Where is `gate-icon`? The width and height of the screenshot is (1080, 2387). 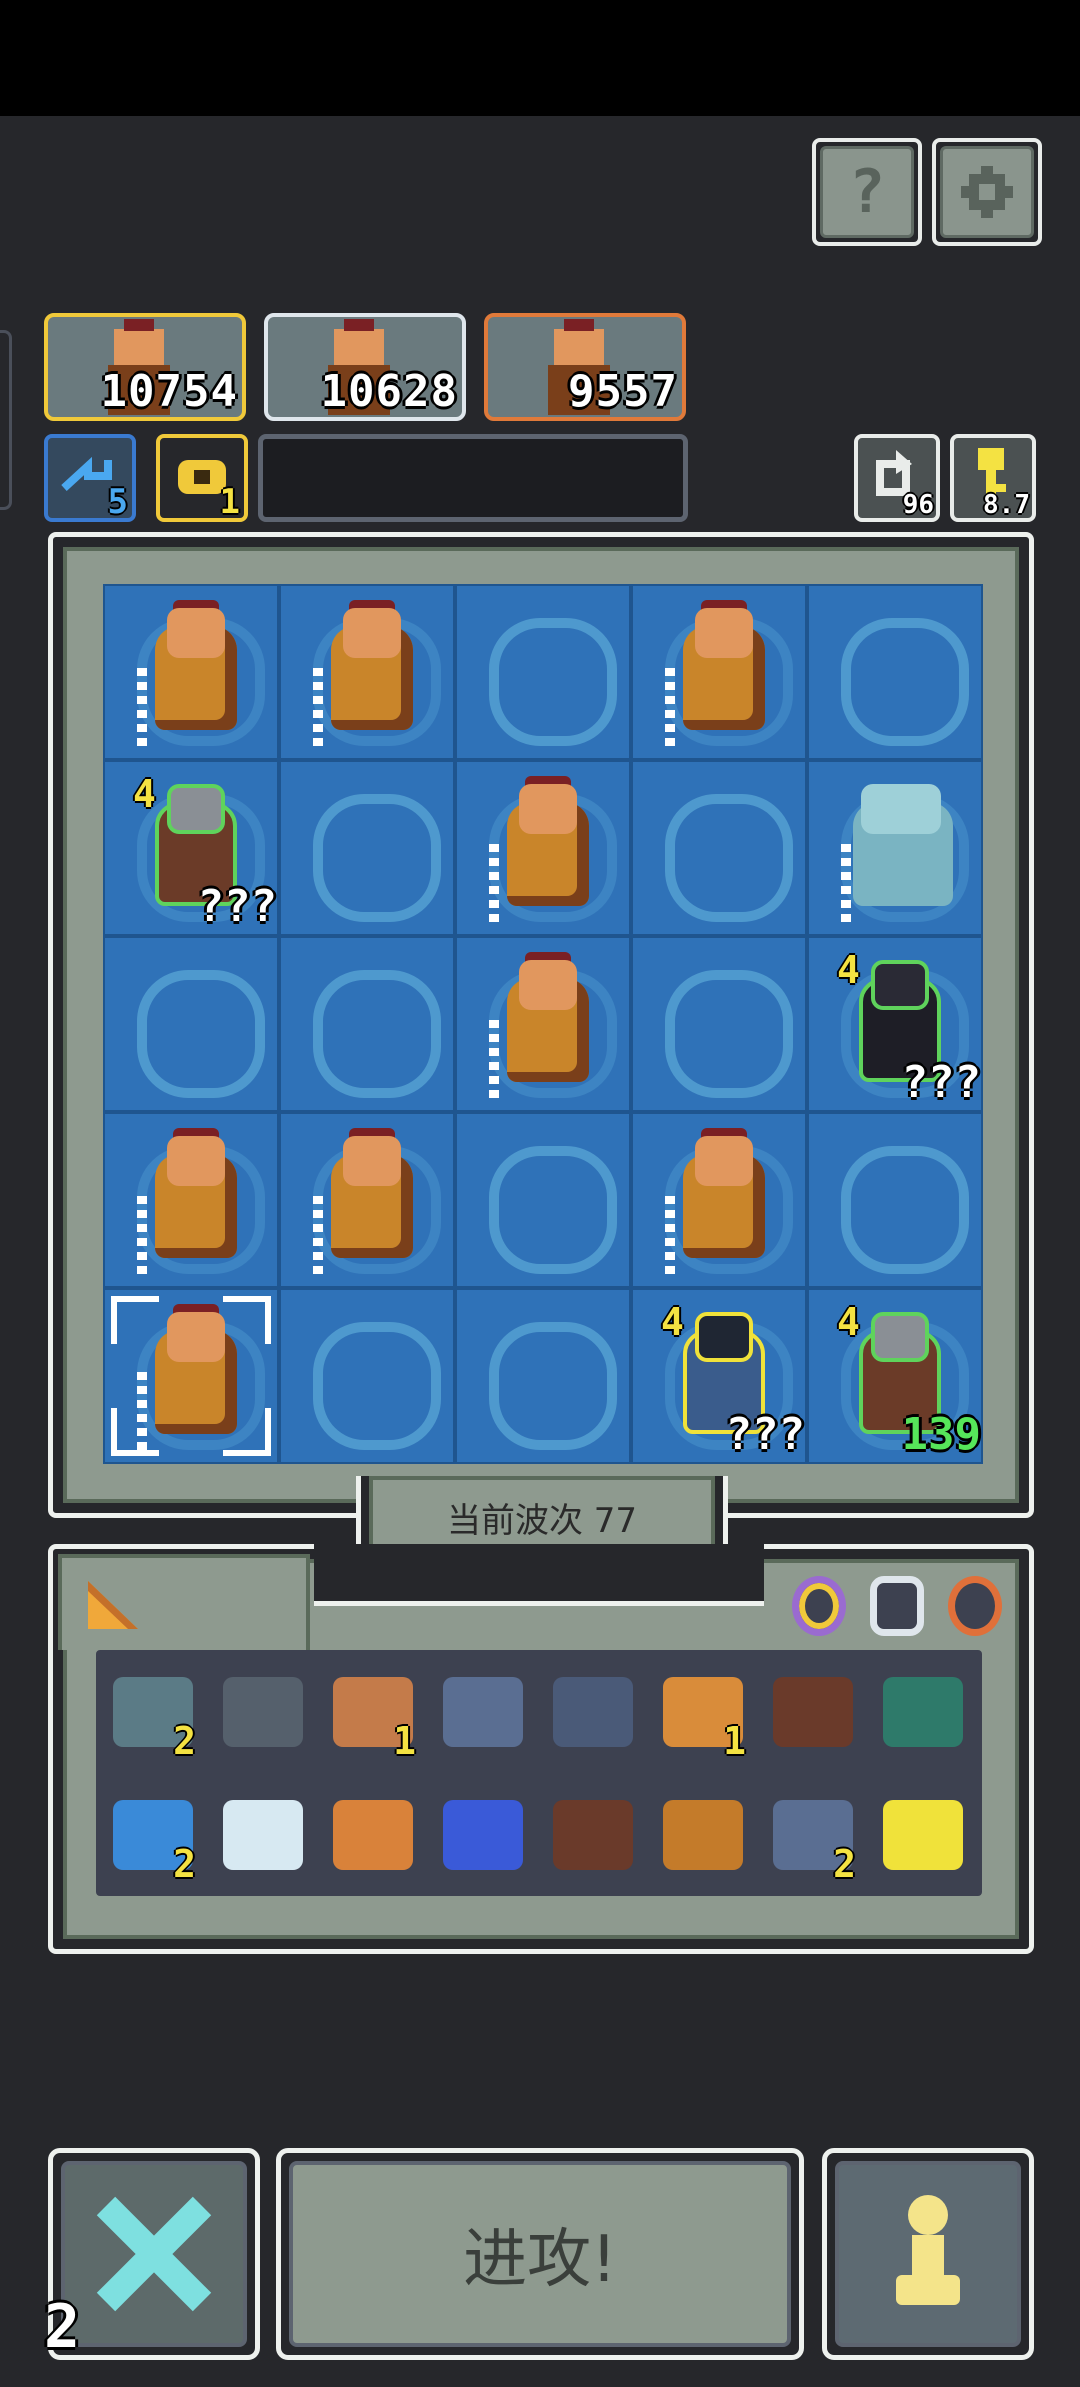
gate-icon is located at coordinates (923, 1711).